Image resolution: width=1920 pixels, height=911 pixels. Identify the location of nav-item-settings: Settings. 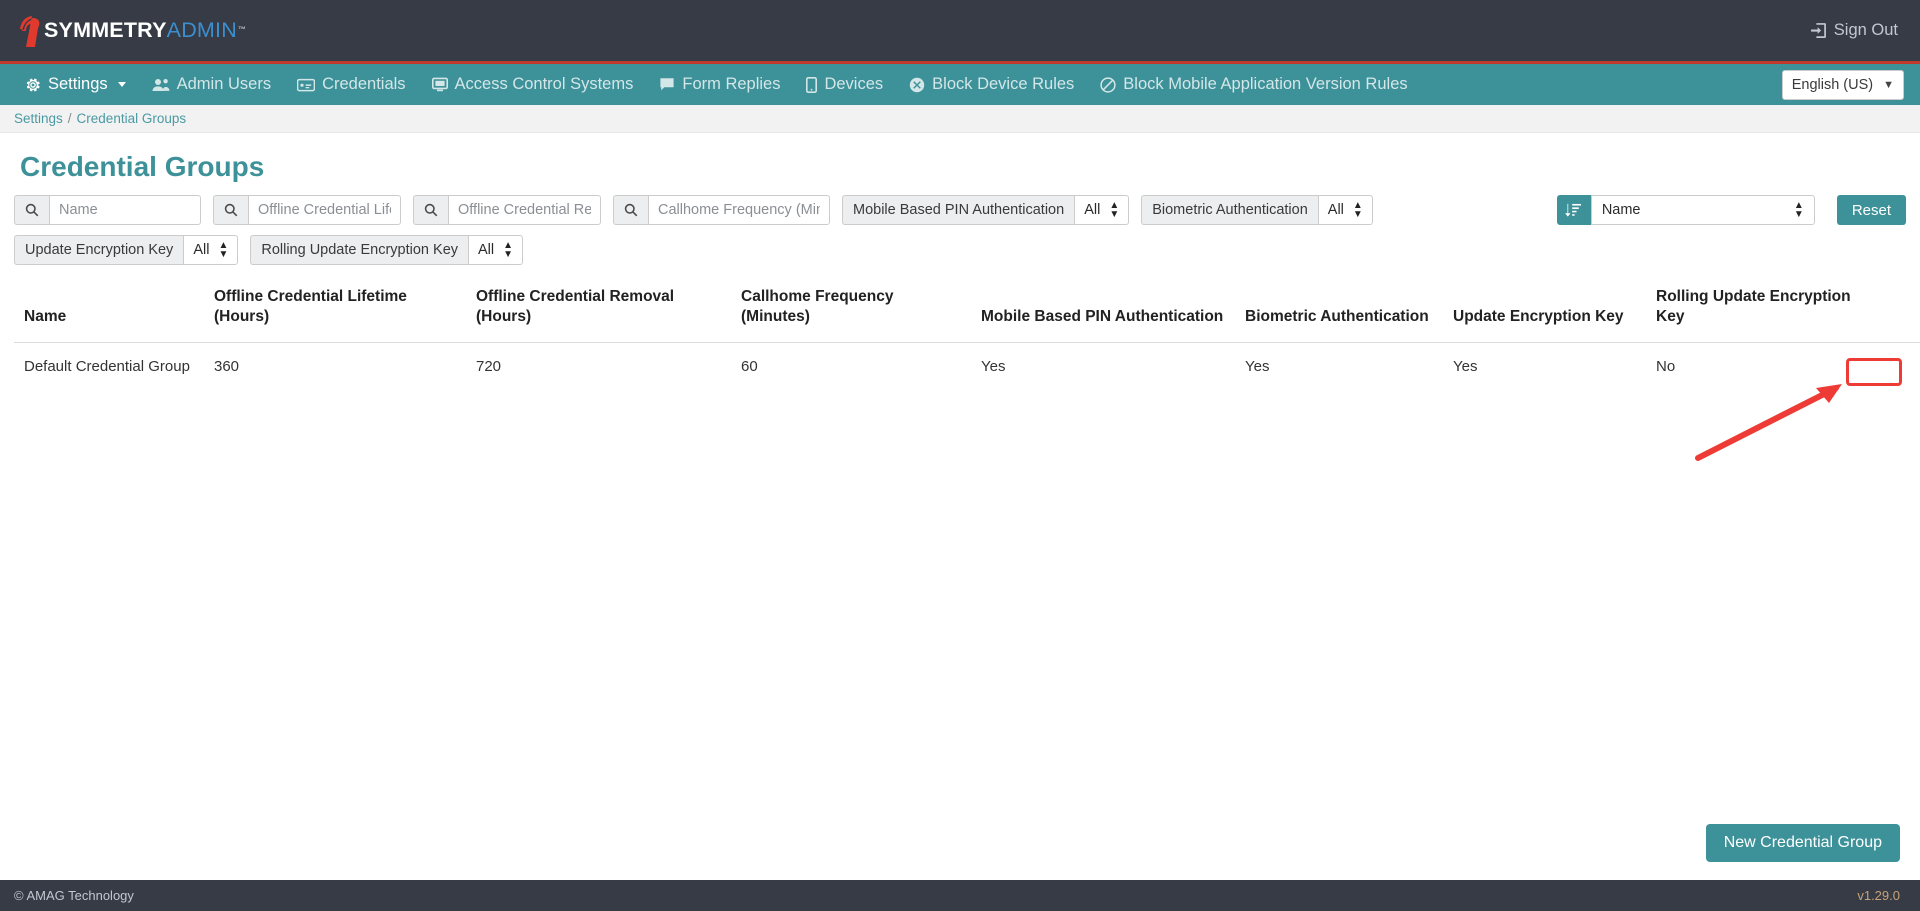
(75, 84).